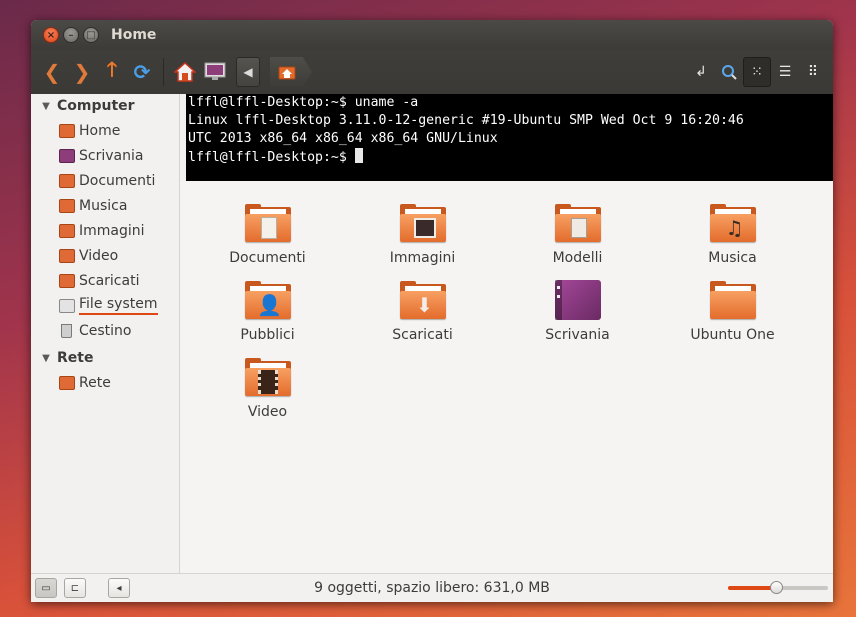  I want to click on pictures-folder-icon, so click(422, 223).